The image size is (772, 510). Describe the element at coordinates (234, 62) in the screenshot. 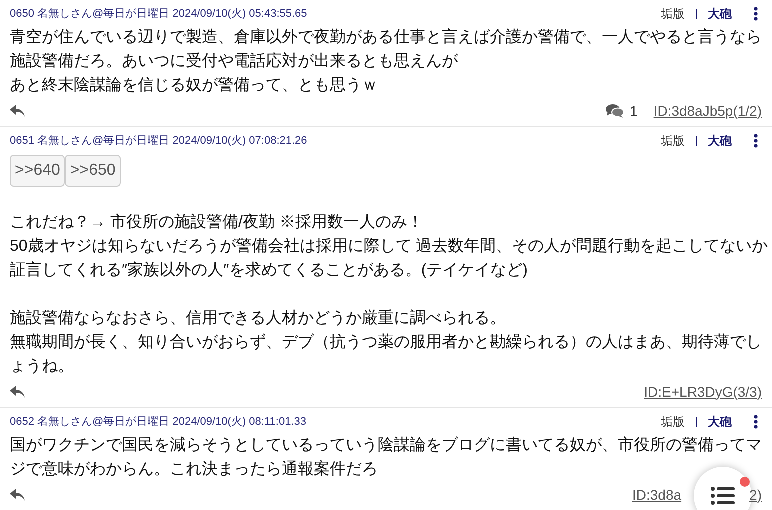

I see `post-text-line: 施設警備だろ。あいつに受付や電話応対が出来るとも思えんが` at that location.